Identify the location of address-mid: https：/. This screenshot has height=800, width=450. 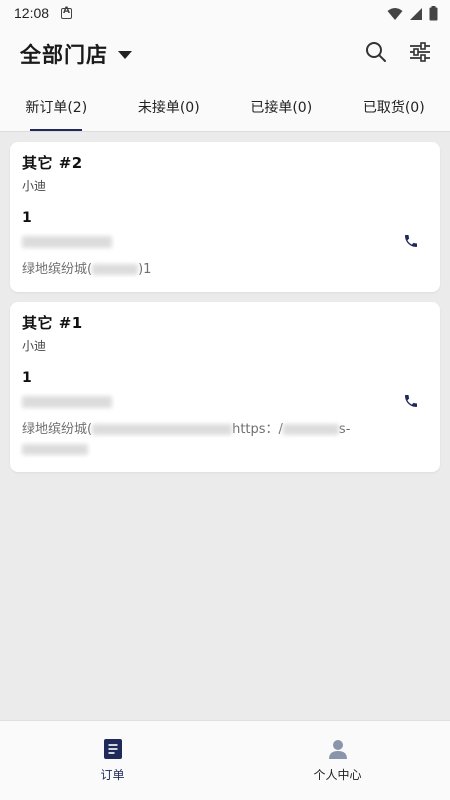
(257, 429).